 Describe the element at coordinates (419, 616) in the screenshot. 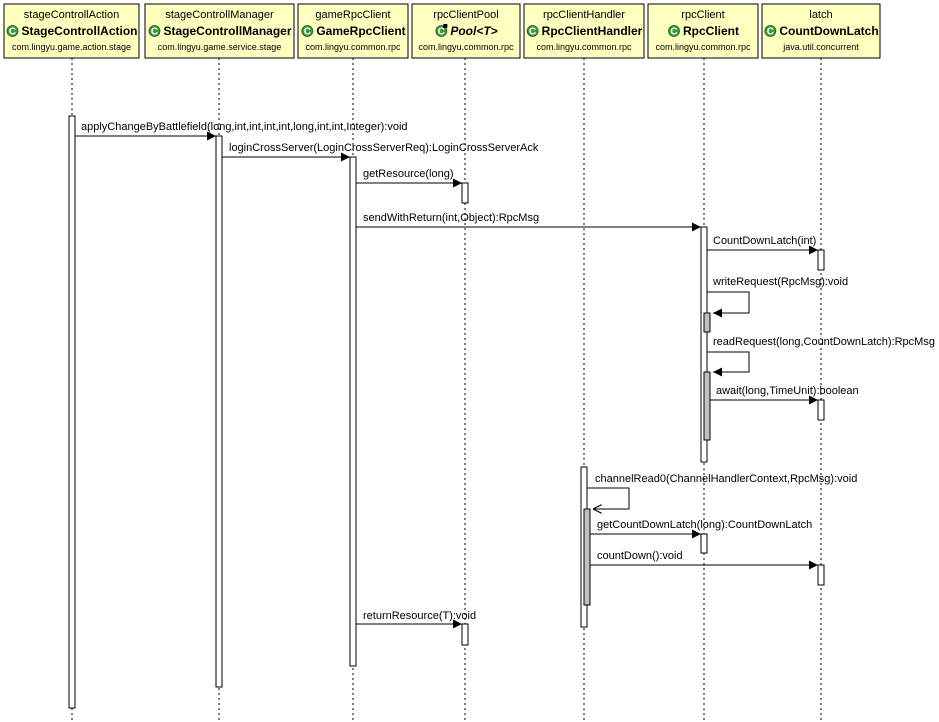

I see `message-label: returnResource(T):void` at that location.